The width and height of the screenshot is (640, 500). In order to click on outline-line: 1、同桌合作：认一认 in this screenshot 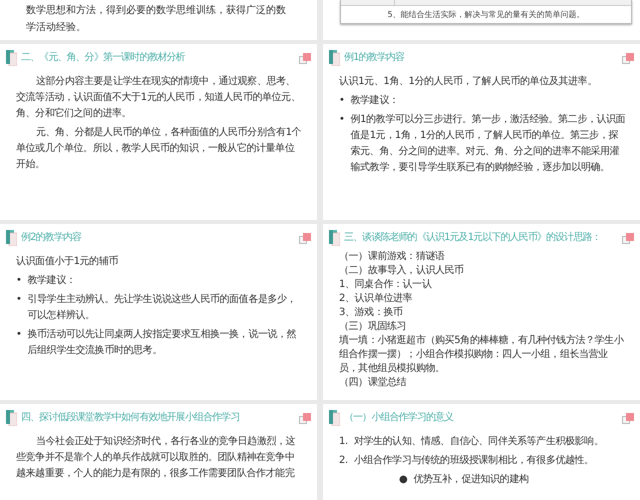, I will do `click(385, 285)`.